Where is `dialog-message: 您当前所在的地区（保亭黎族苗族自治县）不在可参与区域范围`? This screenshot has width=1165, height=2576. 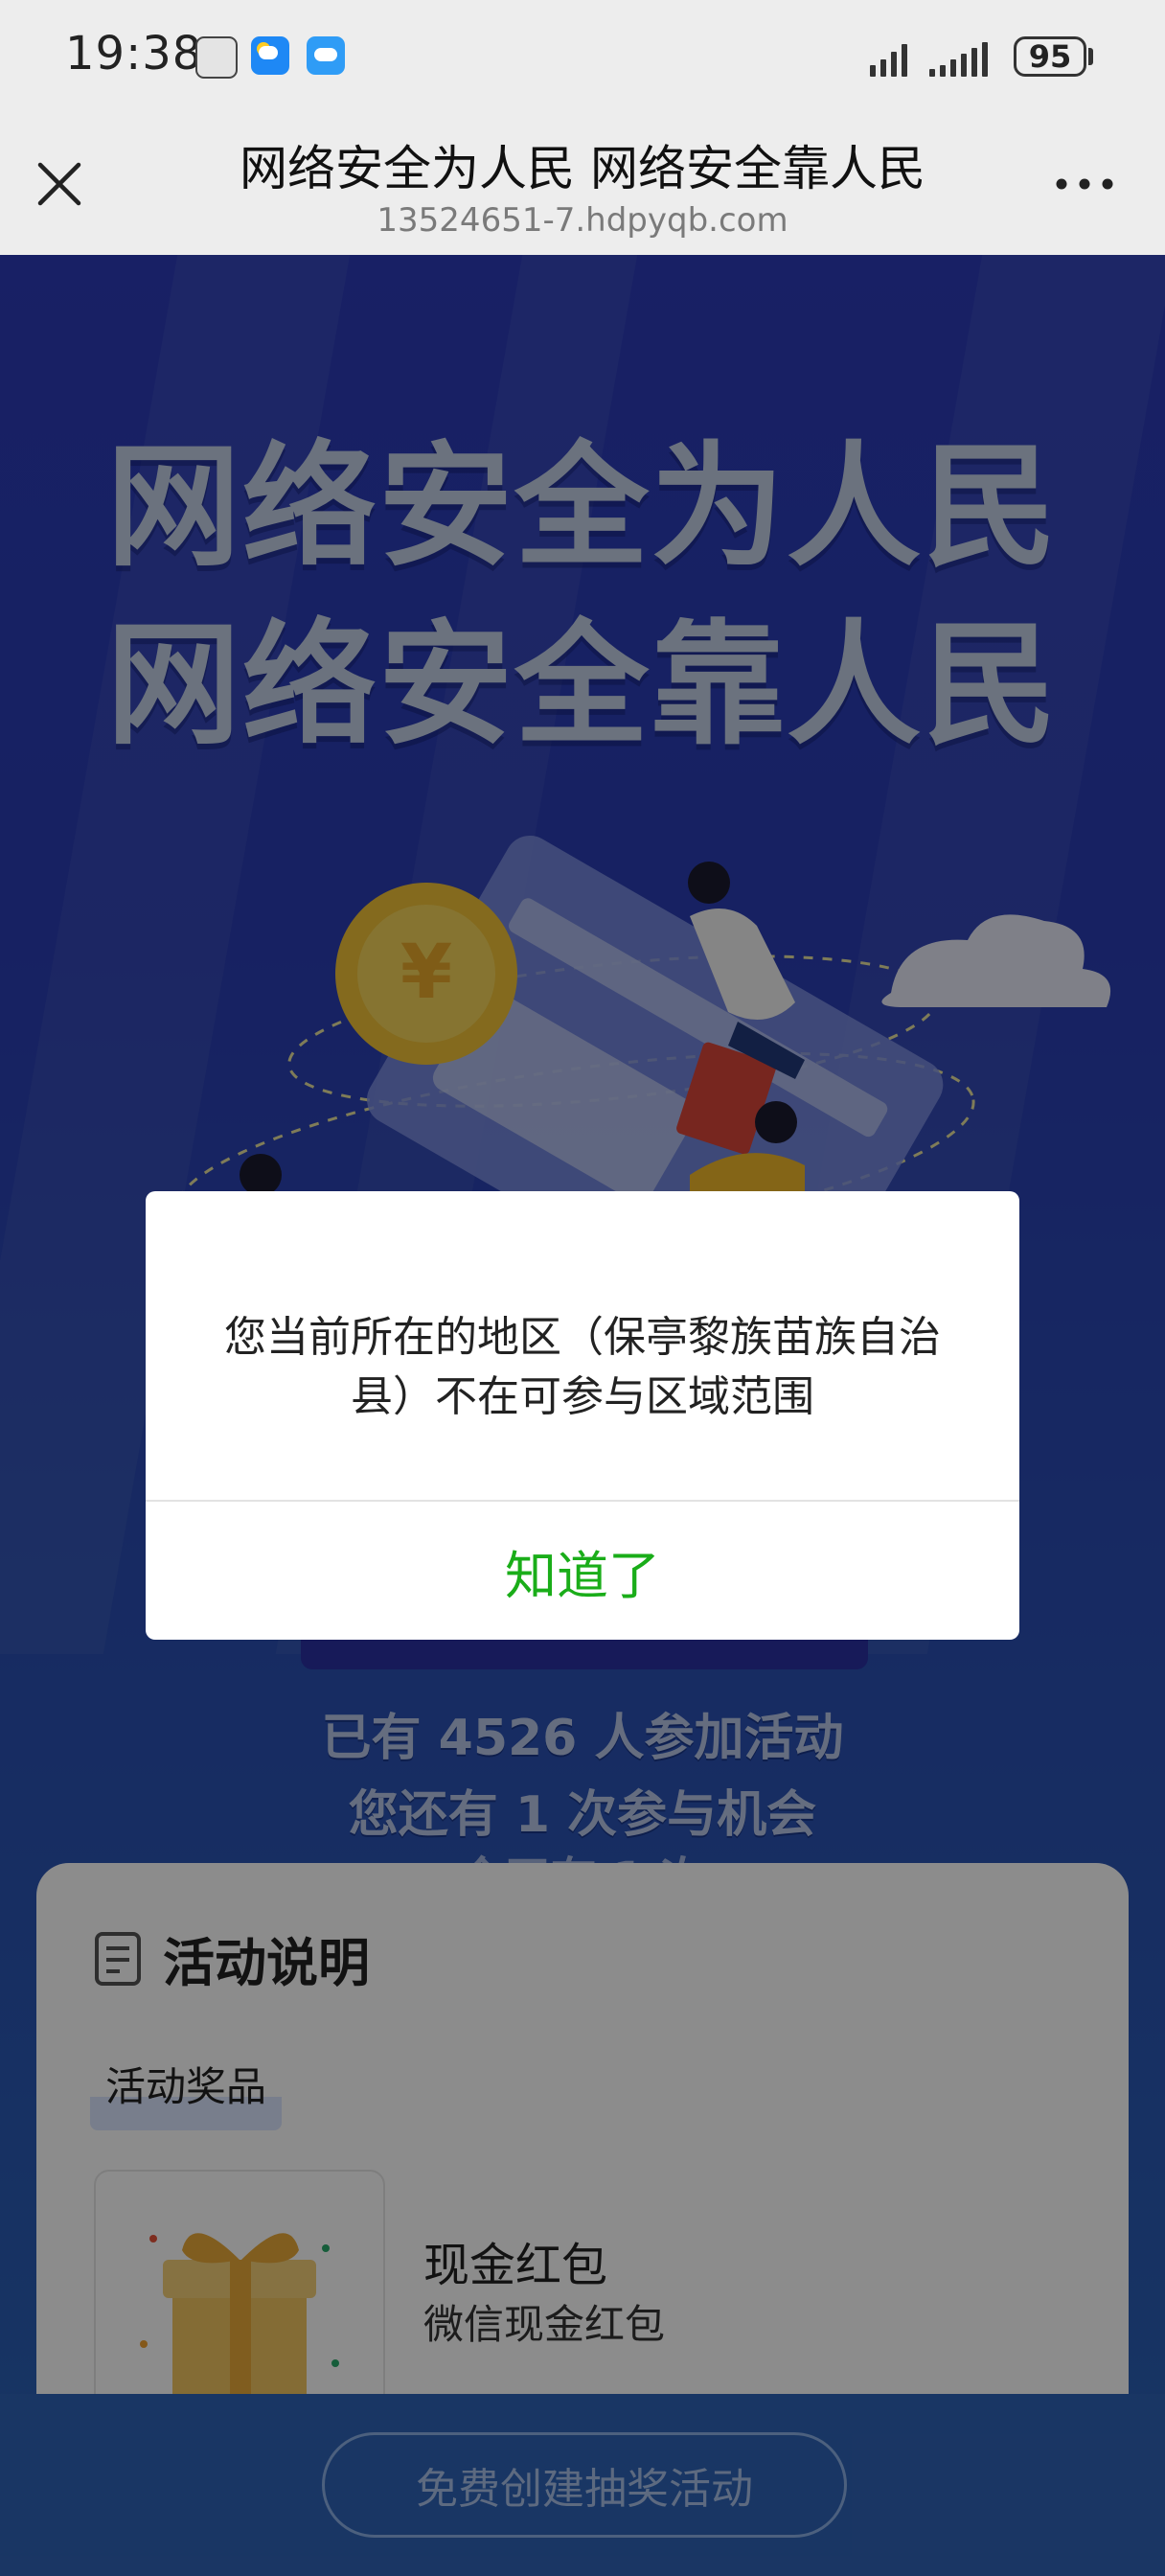
dialog-message: 您当前所在的地区（保亭黎族苗族自治县）不在可参与区域范围 is located at coordinates (582, 1367).